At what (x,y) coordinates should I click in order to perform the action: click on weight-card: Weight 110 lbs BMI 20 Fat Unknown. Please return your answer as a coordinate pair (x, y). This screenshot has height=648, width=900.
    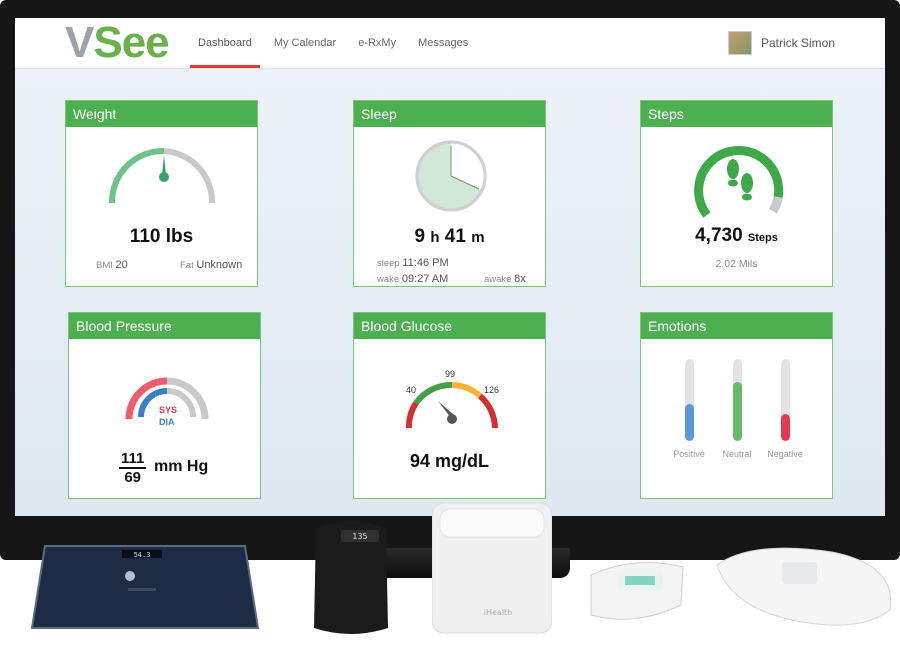
    Looking at the image, I should click on (161, 193).